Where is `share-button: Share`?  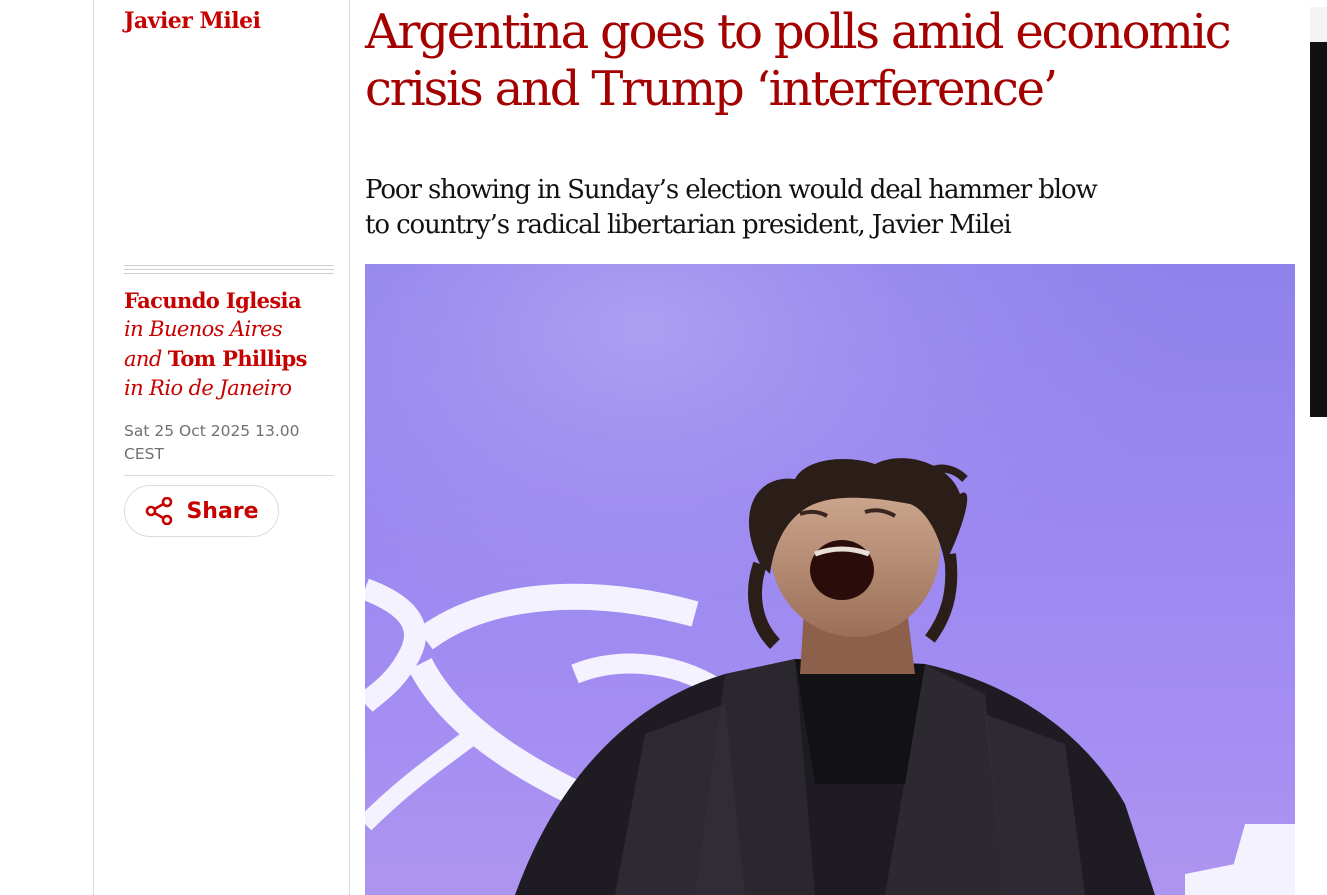
share-button: Share is located at coordinates (201, 511).